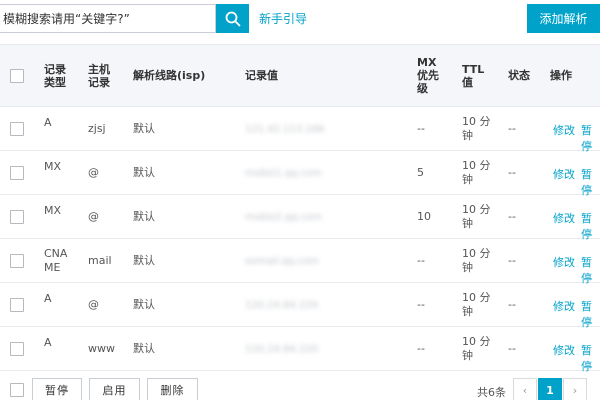 The height and width of the screenshot is (400, 600). Describe the element at coordinates (107, 18) in the screenshot. I see `search-input` at that location.